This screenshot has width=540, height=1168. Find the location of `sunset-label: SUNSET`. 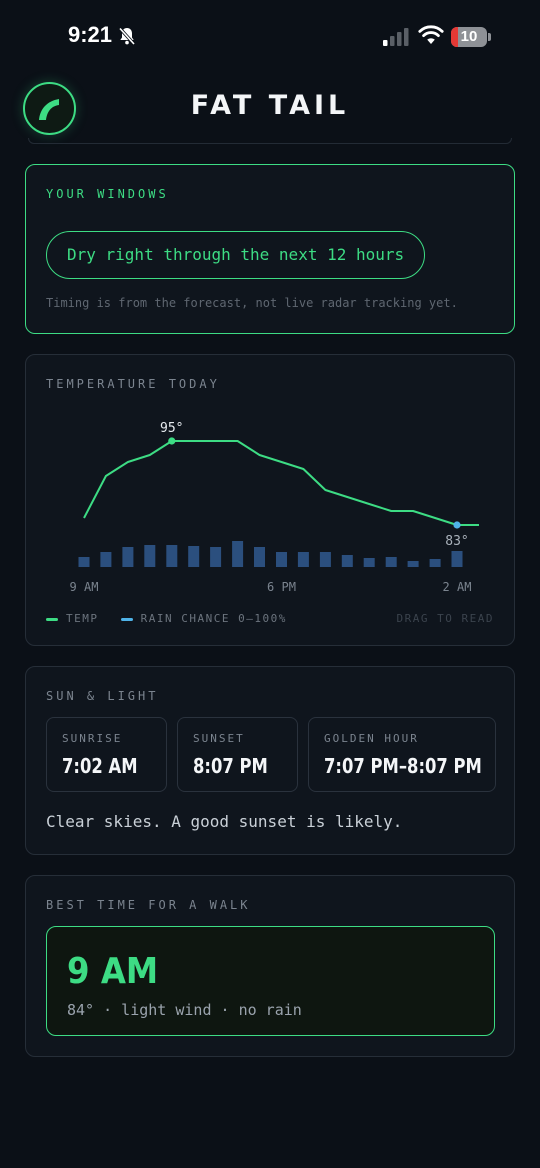

sunset-label: SUNSET is located at coordinates (219, 738).